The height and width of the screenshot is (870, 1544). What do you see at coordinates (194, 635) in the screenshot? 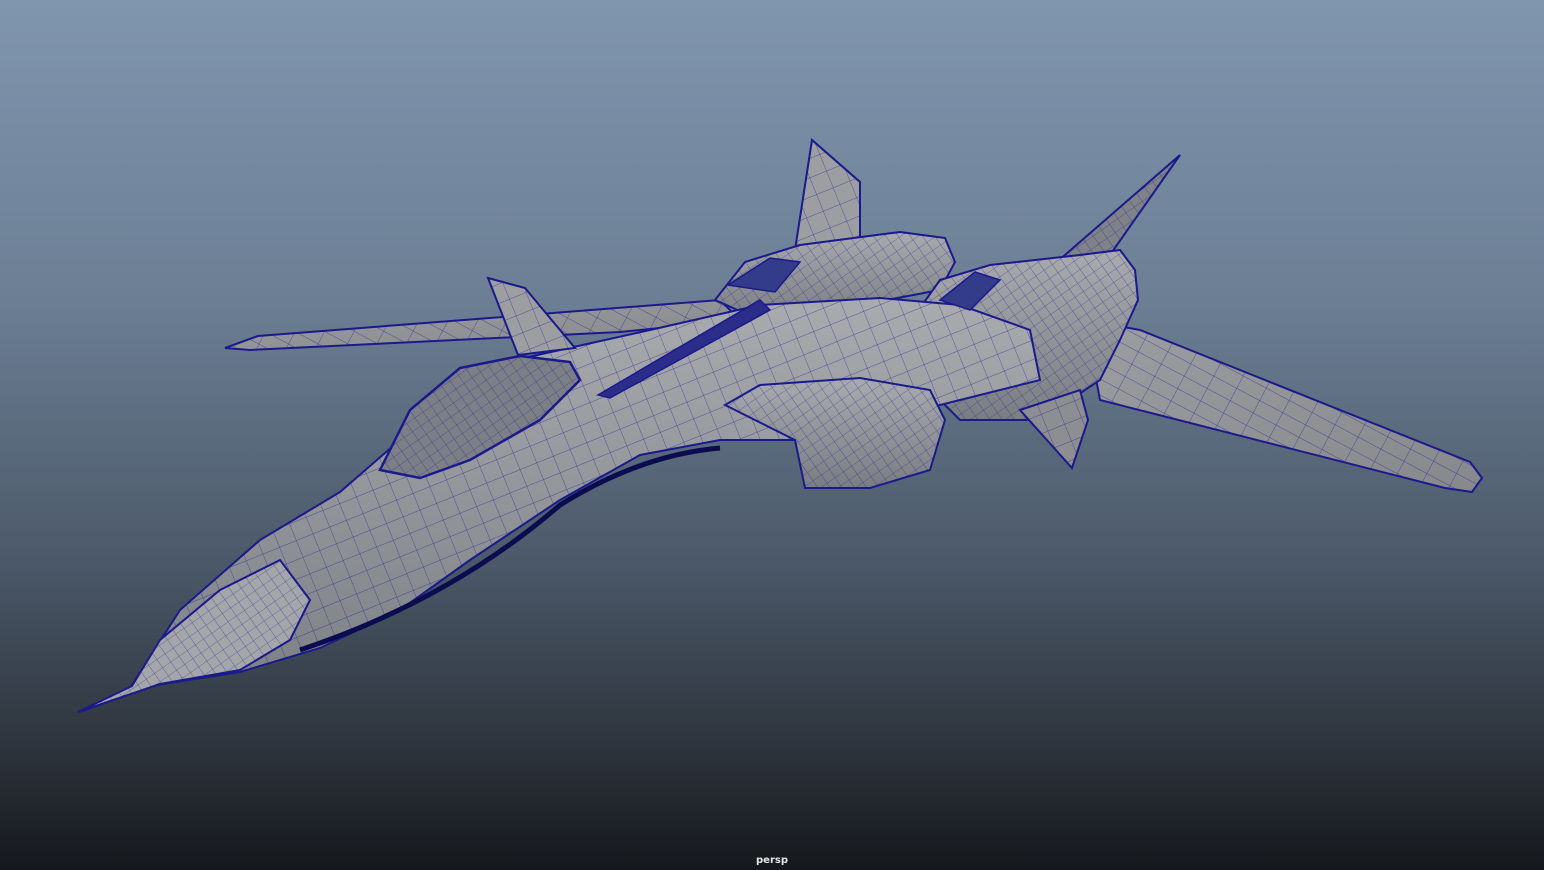
I see `nose-cone` at bounding box center [194, 635].